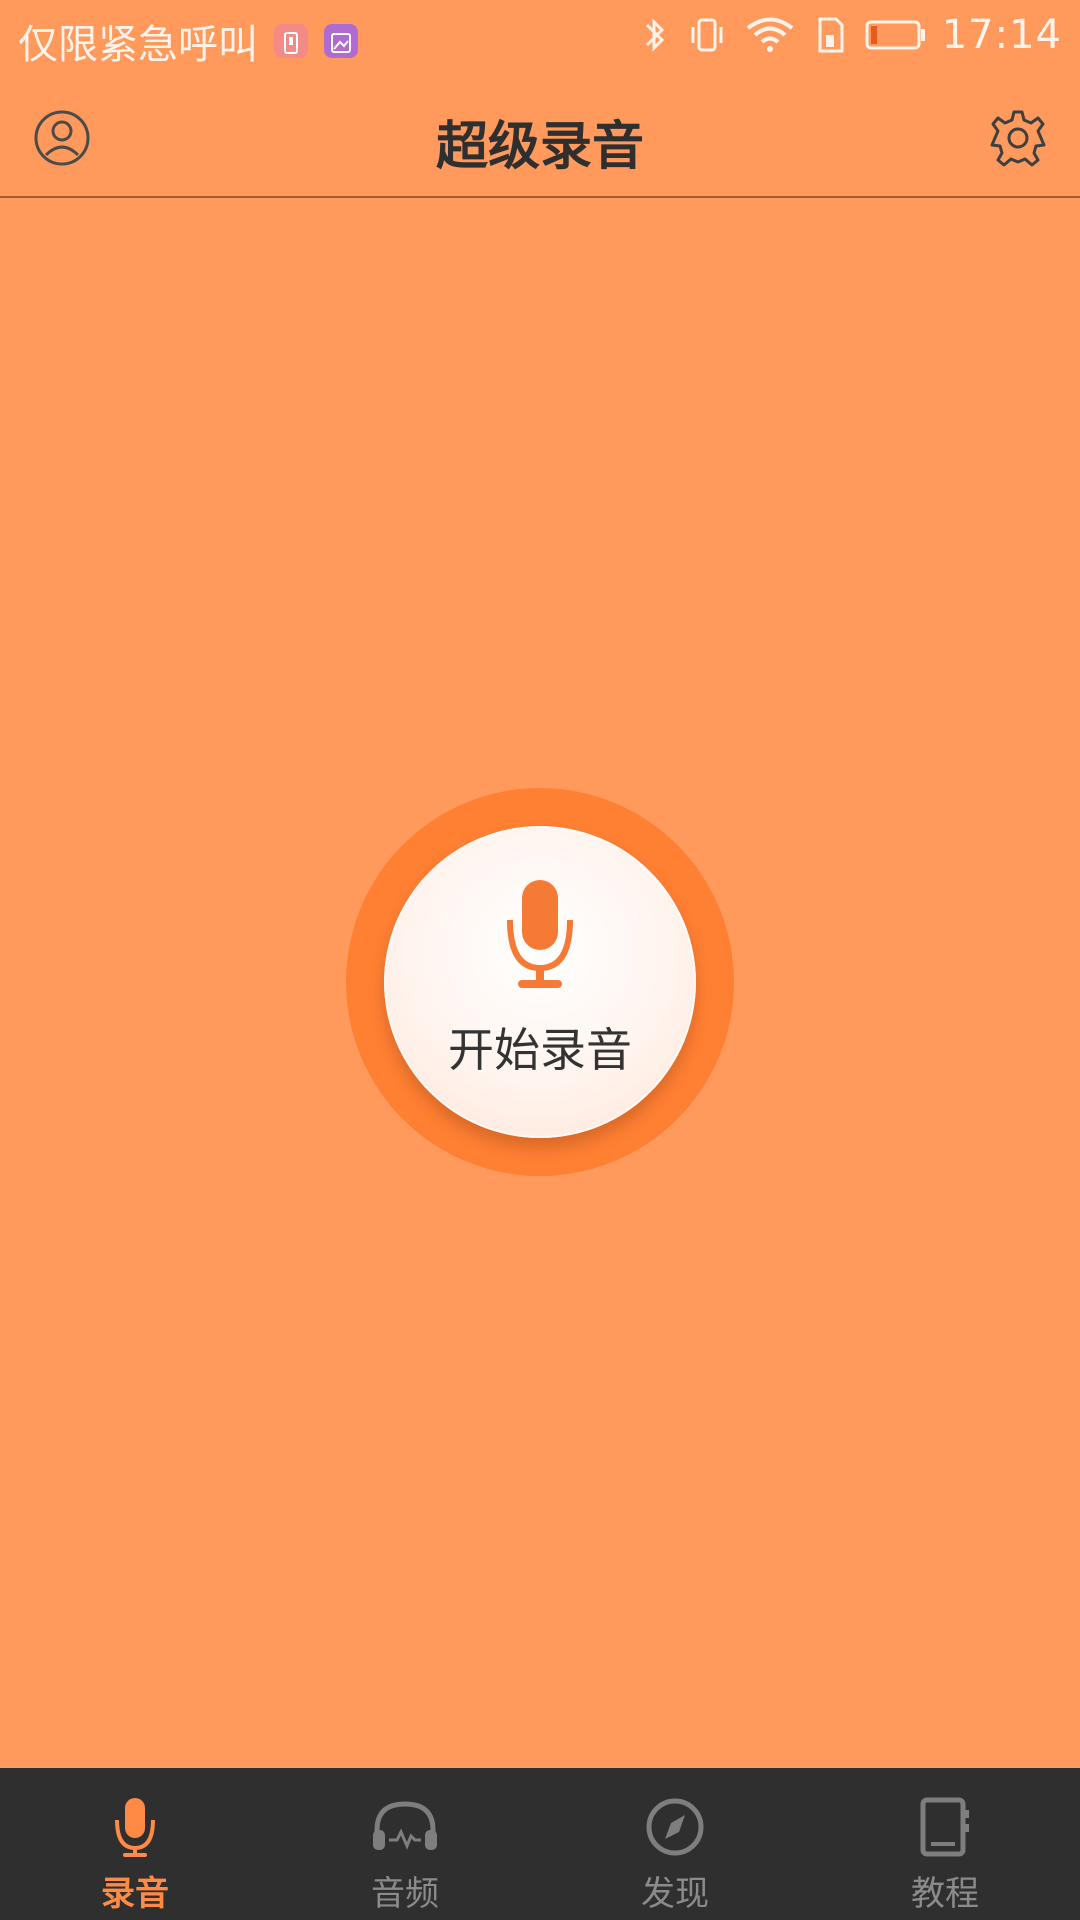 The height and width of the screenshot is (1920, 1080). I want to click on record-button: 开始录音, so click(540, 982).